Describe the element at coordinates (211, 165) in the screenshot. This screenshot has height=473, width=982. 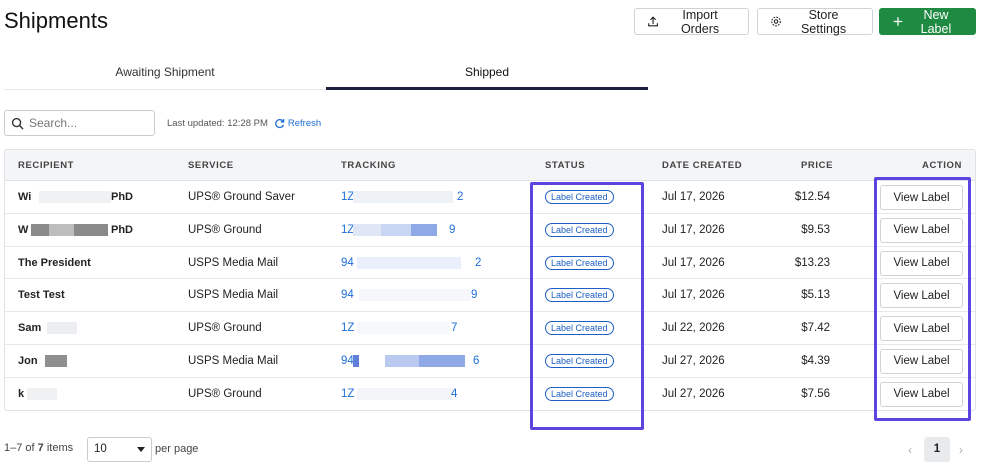
I see `col-service: SERVICE` at that location.